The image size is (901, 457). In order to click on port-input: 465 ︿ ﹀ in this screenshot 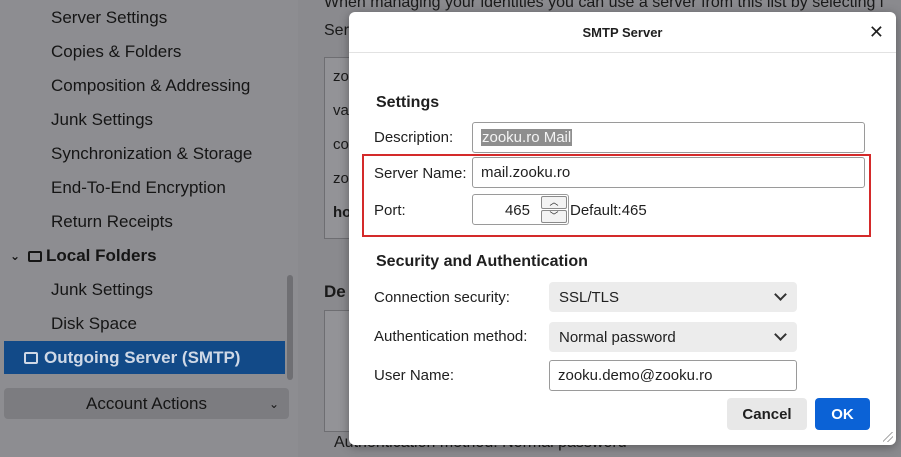, I will do `click(520, 209)`.